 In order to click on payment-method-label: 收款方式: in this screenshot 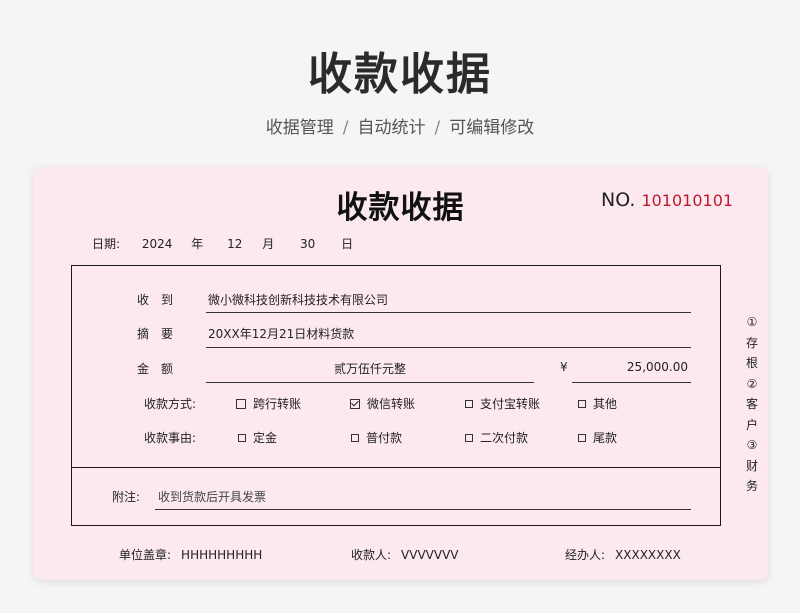, I will do `click(170, 404)`.